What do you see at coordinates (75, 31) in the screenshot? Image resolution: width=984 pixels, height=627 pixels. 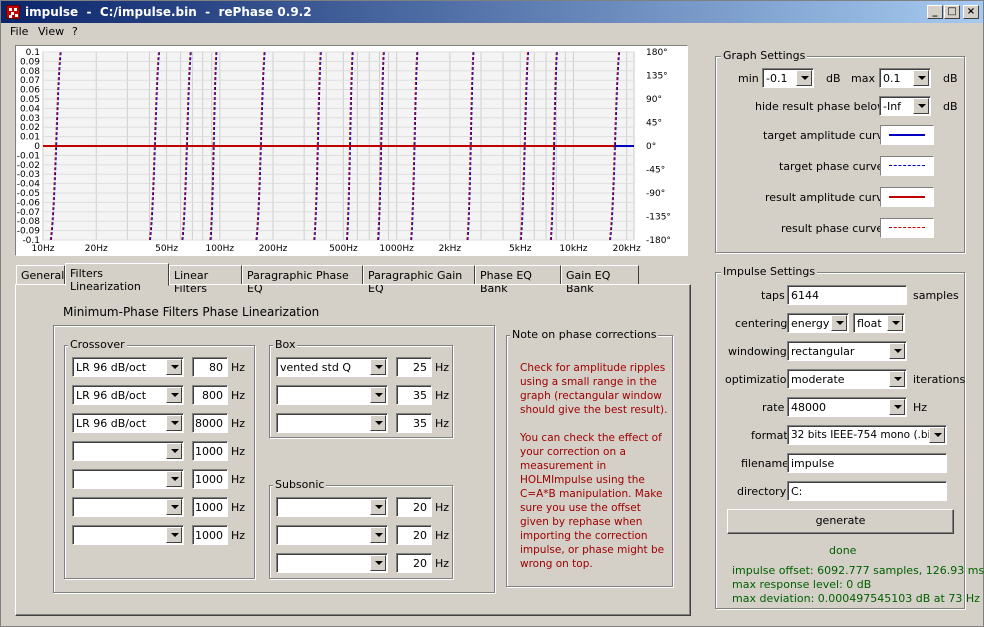 I see `menu-help: ?` at bounding box center [75, 31].